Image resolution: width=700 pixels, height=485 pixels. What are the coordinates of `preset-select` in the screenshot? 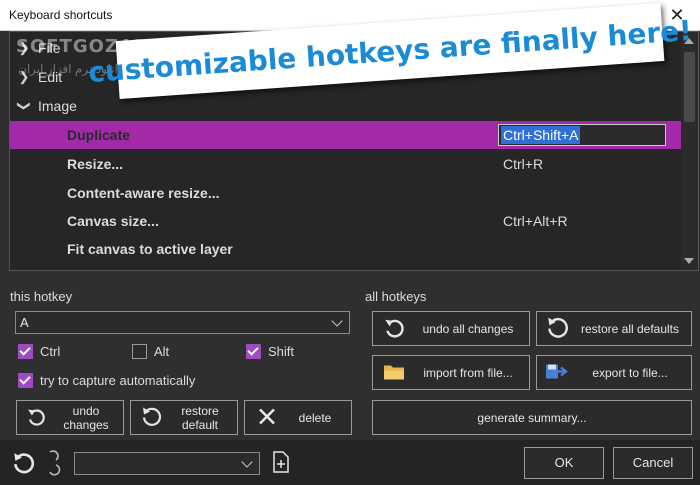 It's located at (167, 463).